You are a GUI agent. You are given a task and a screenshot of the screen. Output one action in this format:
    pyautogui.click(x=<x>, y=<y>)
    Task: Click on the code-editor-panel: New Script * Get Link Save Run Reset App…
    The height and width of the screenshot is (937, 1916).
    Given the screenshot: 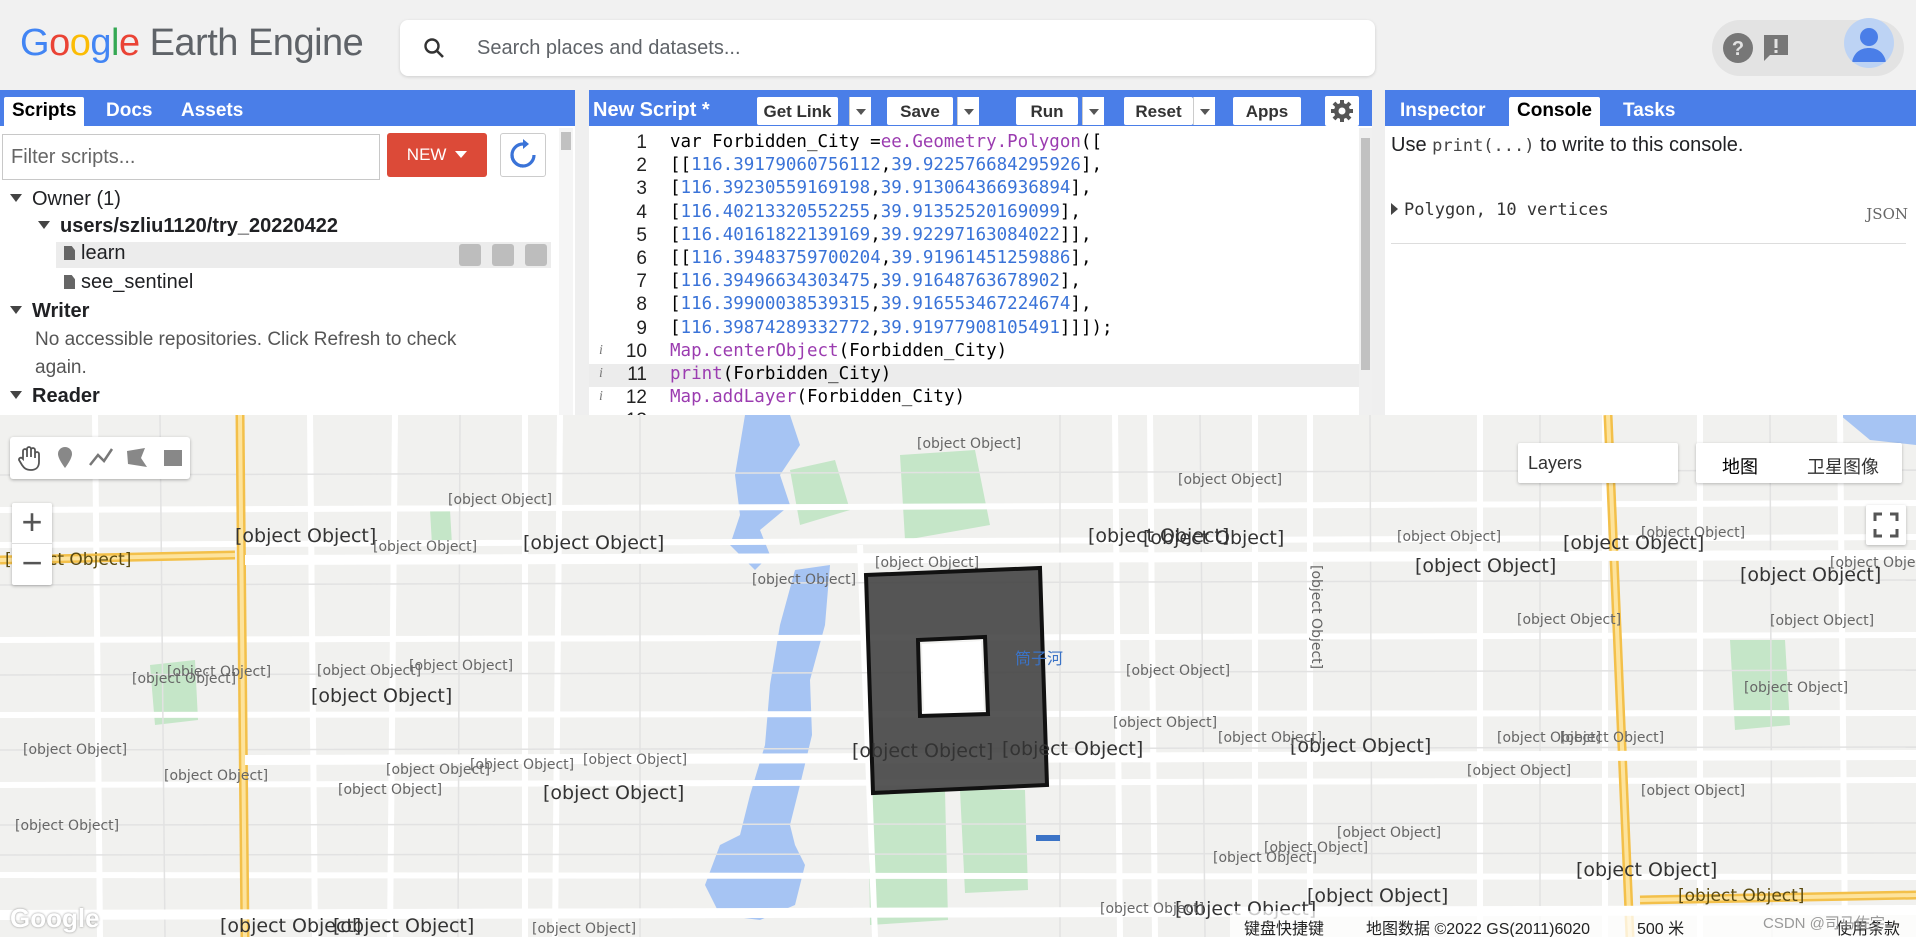 What is the action you would take?
    pyautogui.click(x=980, y=252)
    